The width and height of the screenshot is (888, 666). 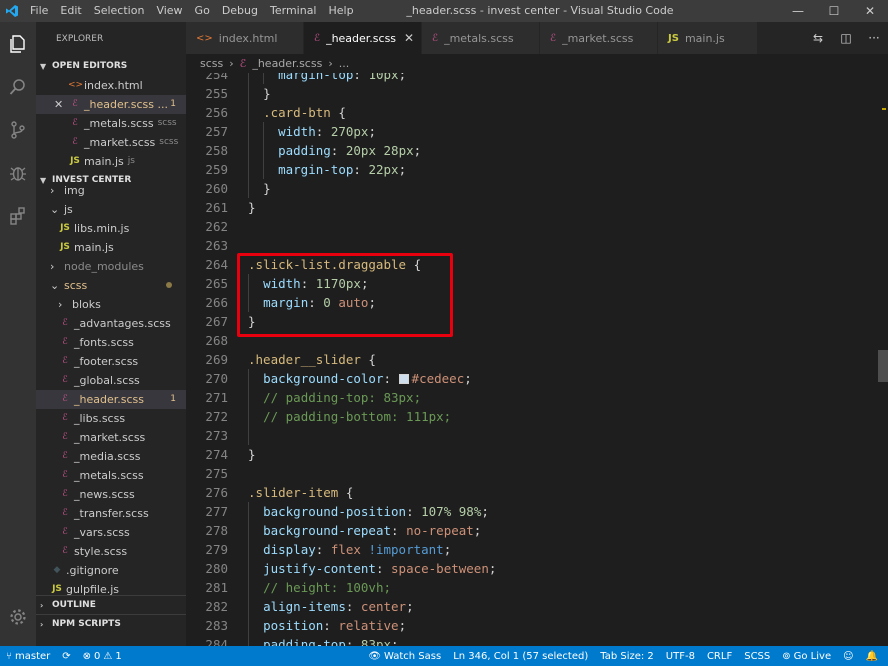 What do you see at coordinates (403, 379) in the screenshot?
I see `color-swatch` at bounding box center [403, 379].